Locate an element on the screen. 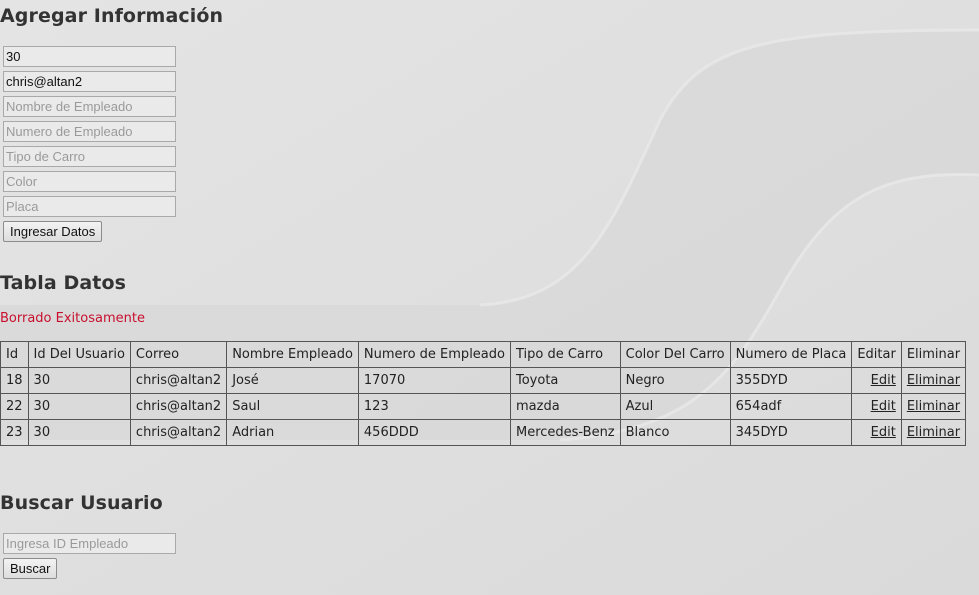 The image size is (979, 595). column-header: Editar is located at coordinates (876, 354).